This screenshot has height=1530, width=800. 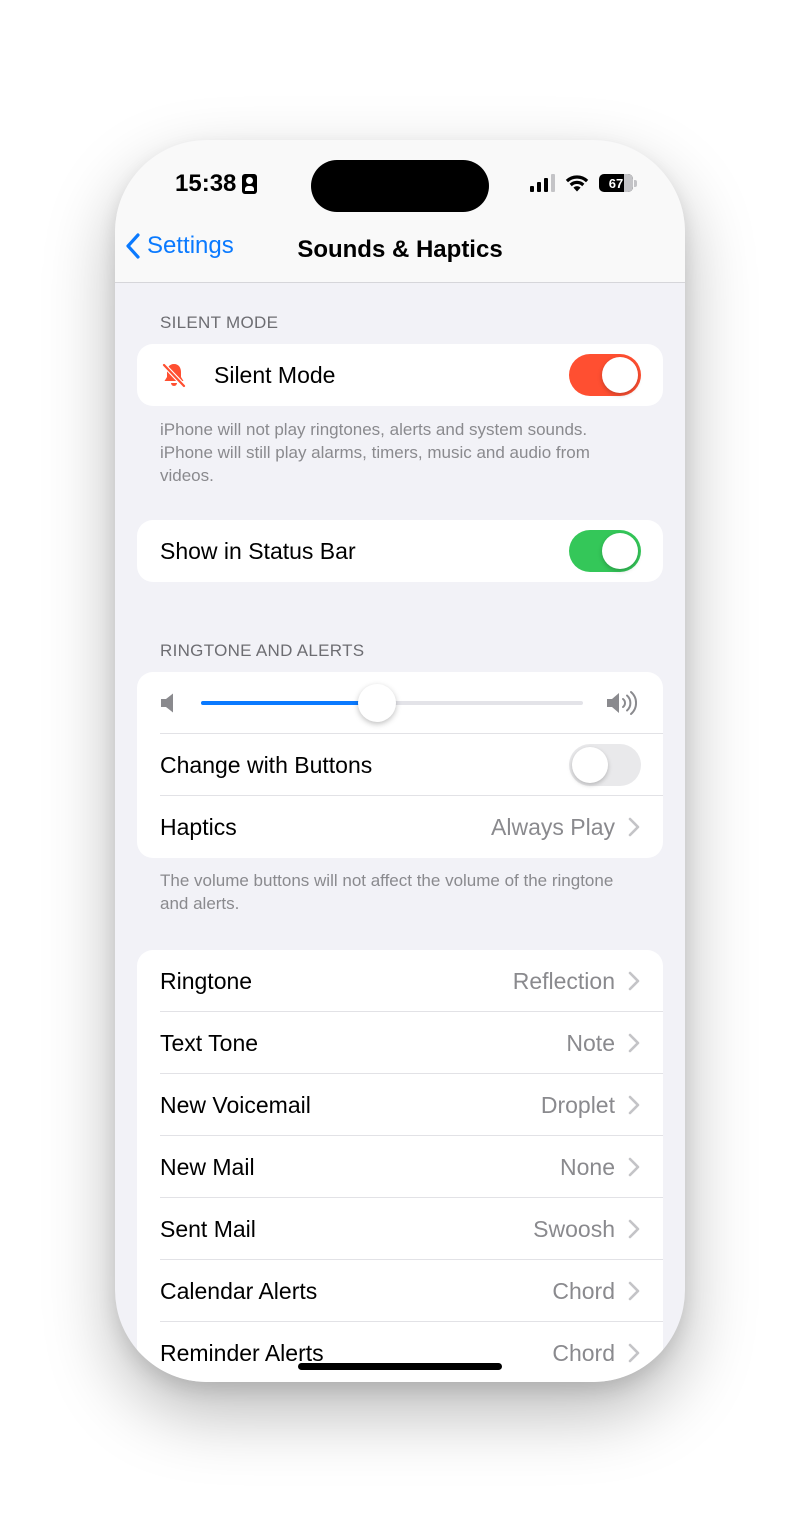 What do you see at coordinates (289, 703) in the screenshot?
I see `volume-slider-fill` at bounding box center [289, 703].